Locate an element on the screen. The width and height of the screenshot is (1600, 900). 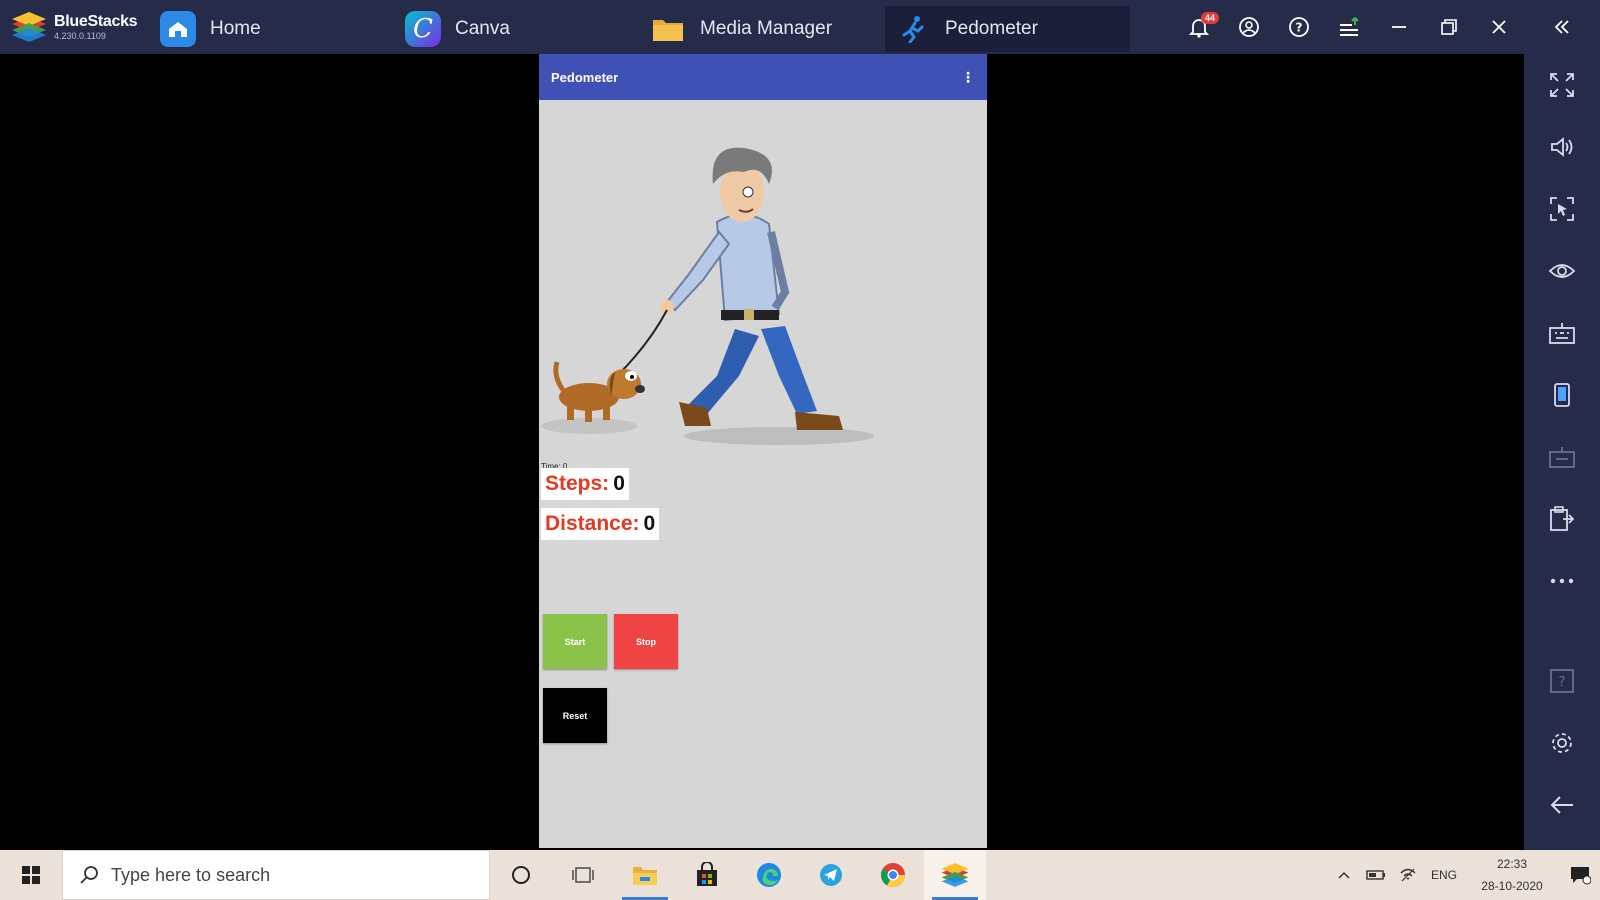
file-explorer-taskbar is located at coordinates (645, 875).